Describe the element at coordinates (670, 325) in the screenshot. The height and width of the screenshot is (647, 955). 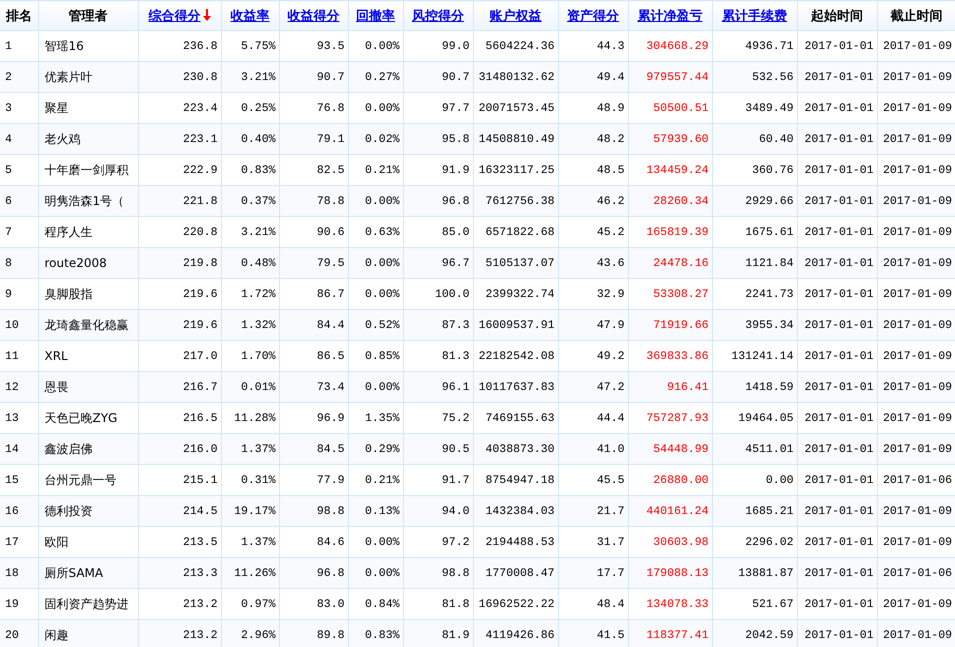
I see `table-cell: 71919.66` at that location.